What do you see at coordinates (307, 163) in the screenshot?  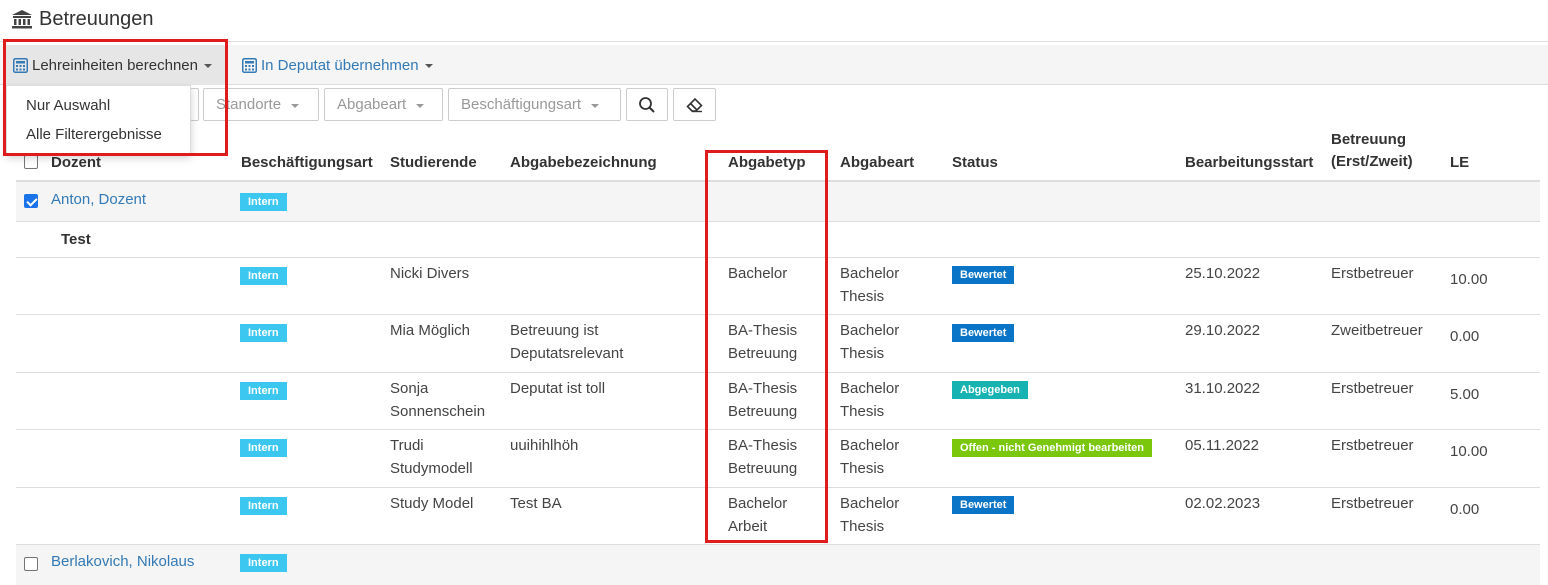 I see `col-beschaeftigungsart: Beschäftigungsart` at bounding box center [307, 163].